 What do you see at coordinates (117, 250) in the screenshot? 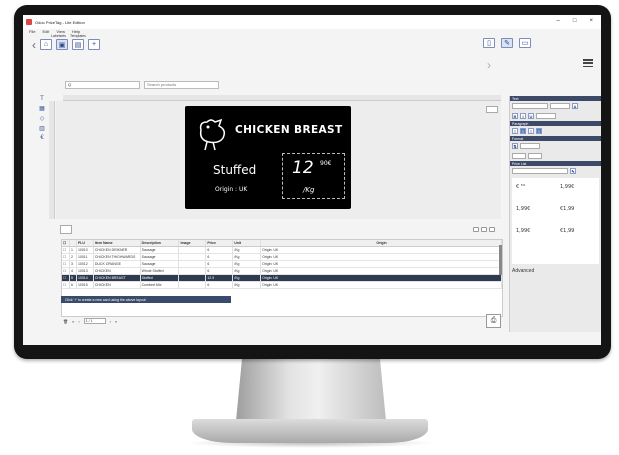
I see `row-item-name: CHICKEN DRIKNER` at bounding box center [117, 250].